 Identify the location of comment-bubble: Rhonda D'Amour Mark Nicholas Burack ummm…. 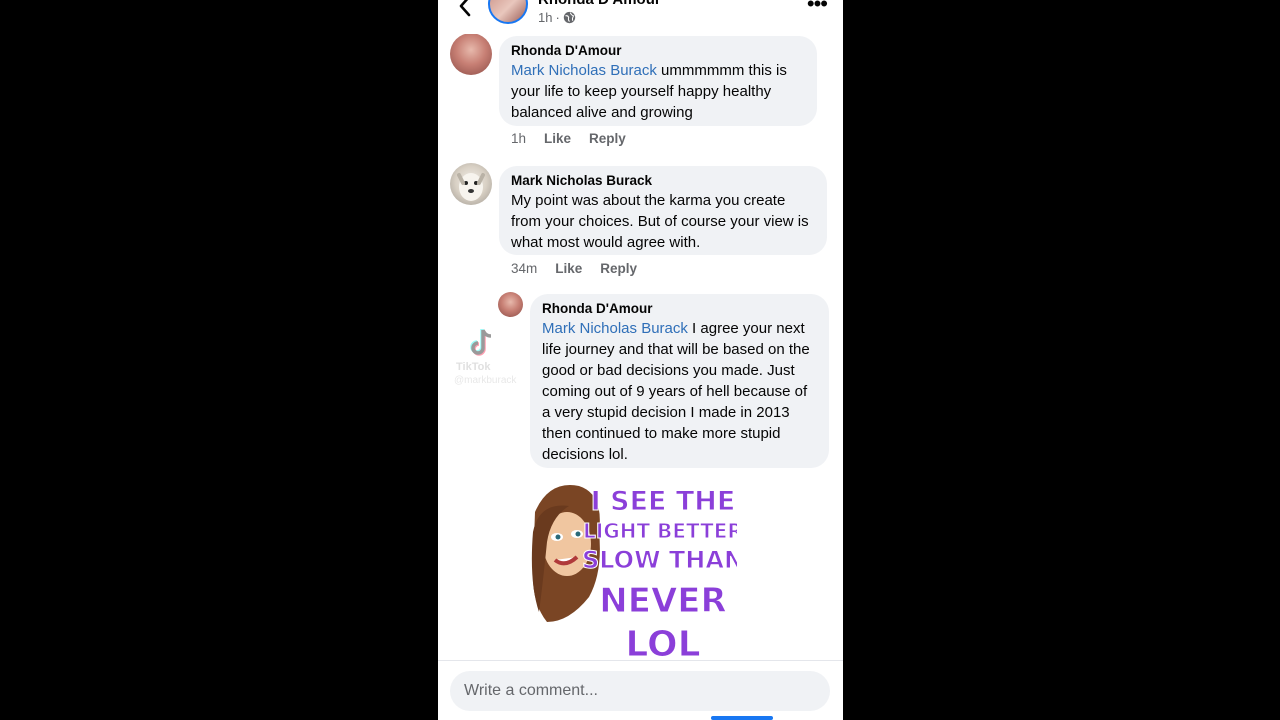
(658, 81).